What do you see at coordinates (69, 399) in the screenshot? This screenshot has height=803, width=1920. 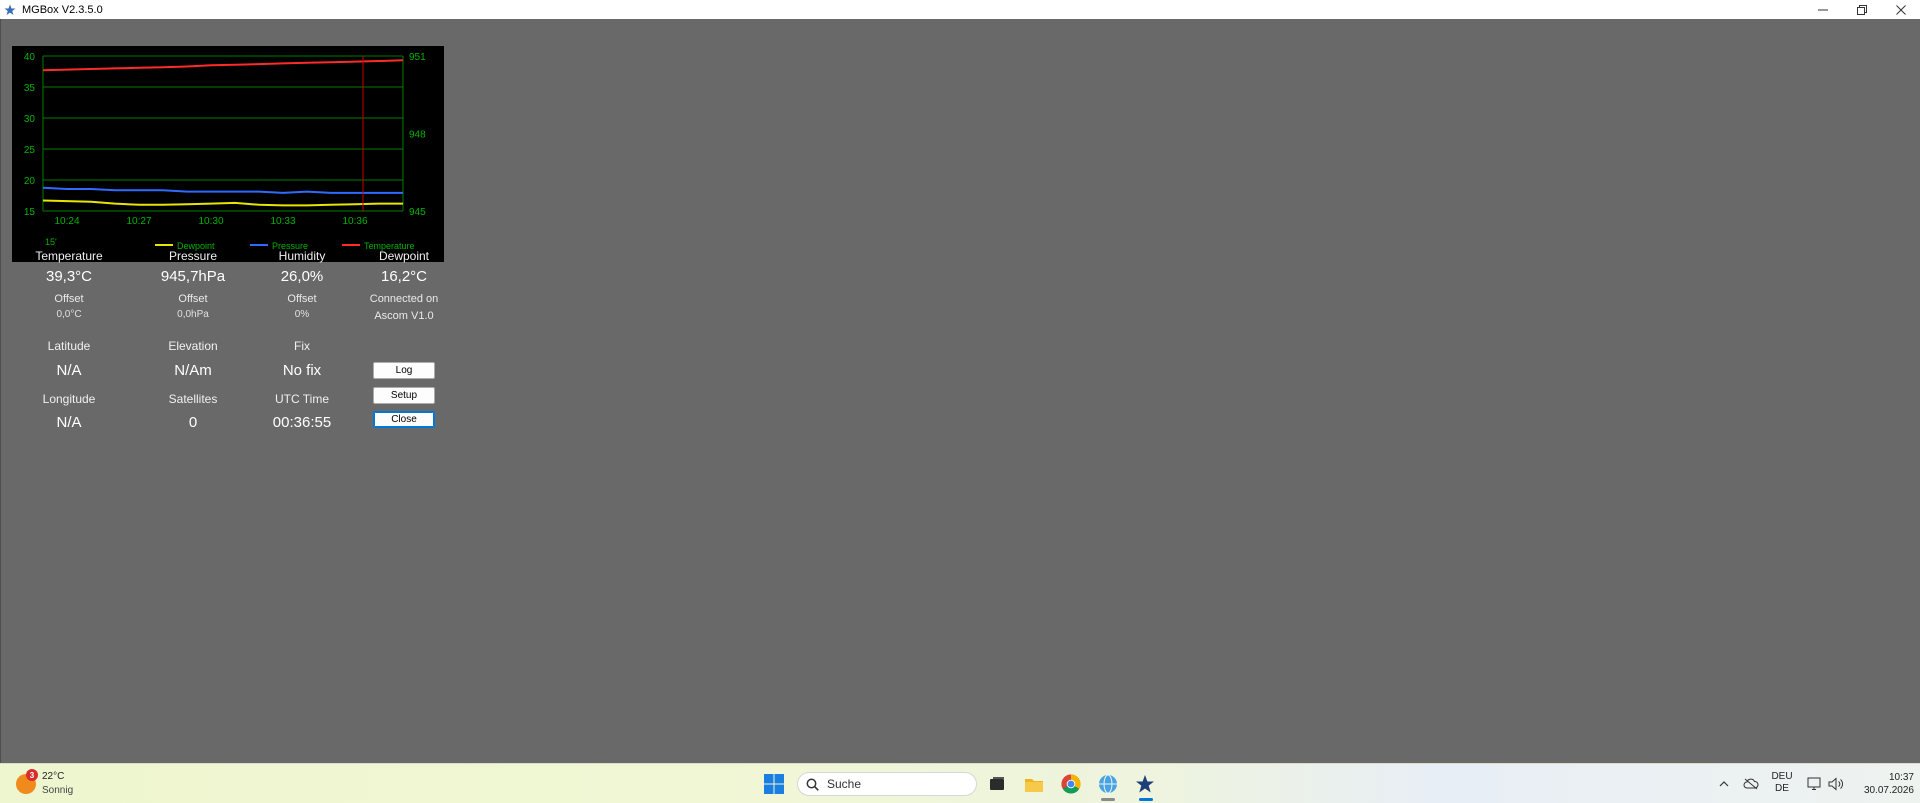 I see `longitude-label: Longitude` at bounding box center [69, 399].